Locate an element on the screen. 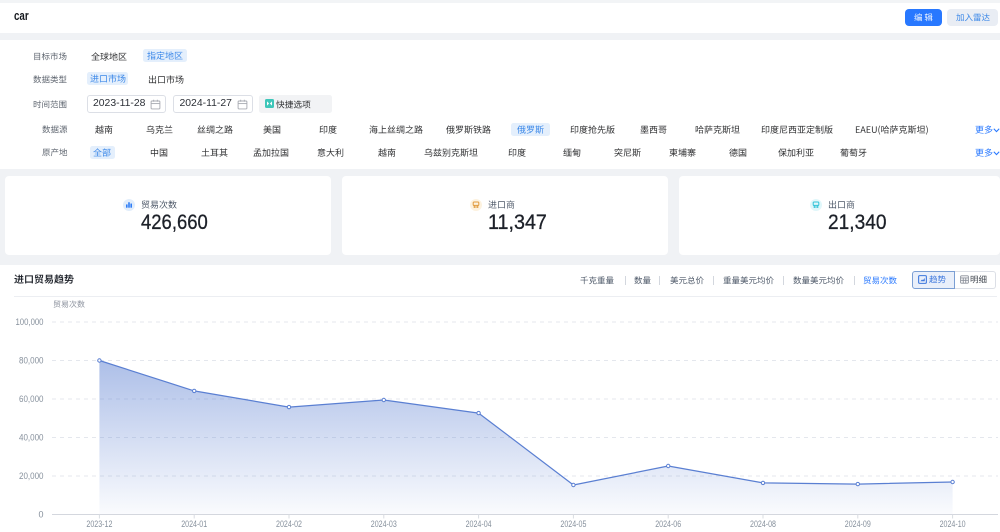  svg-text: 2024-10 is located at coordinates (953, 524).